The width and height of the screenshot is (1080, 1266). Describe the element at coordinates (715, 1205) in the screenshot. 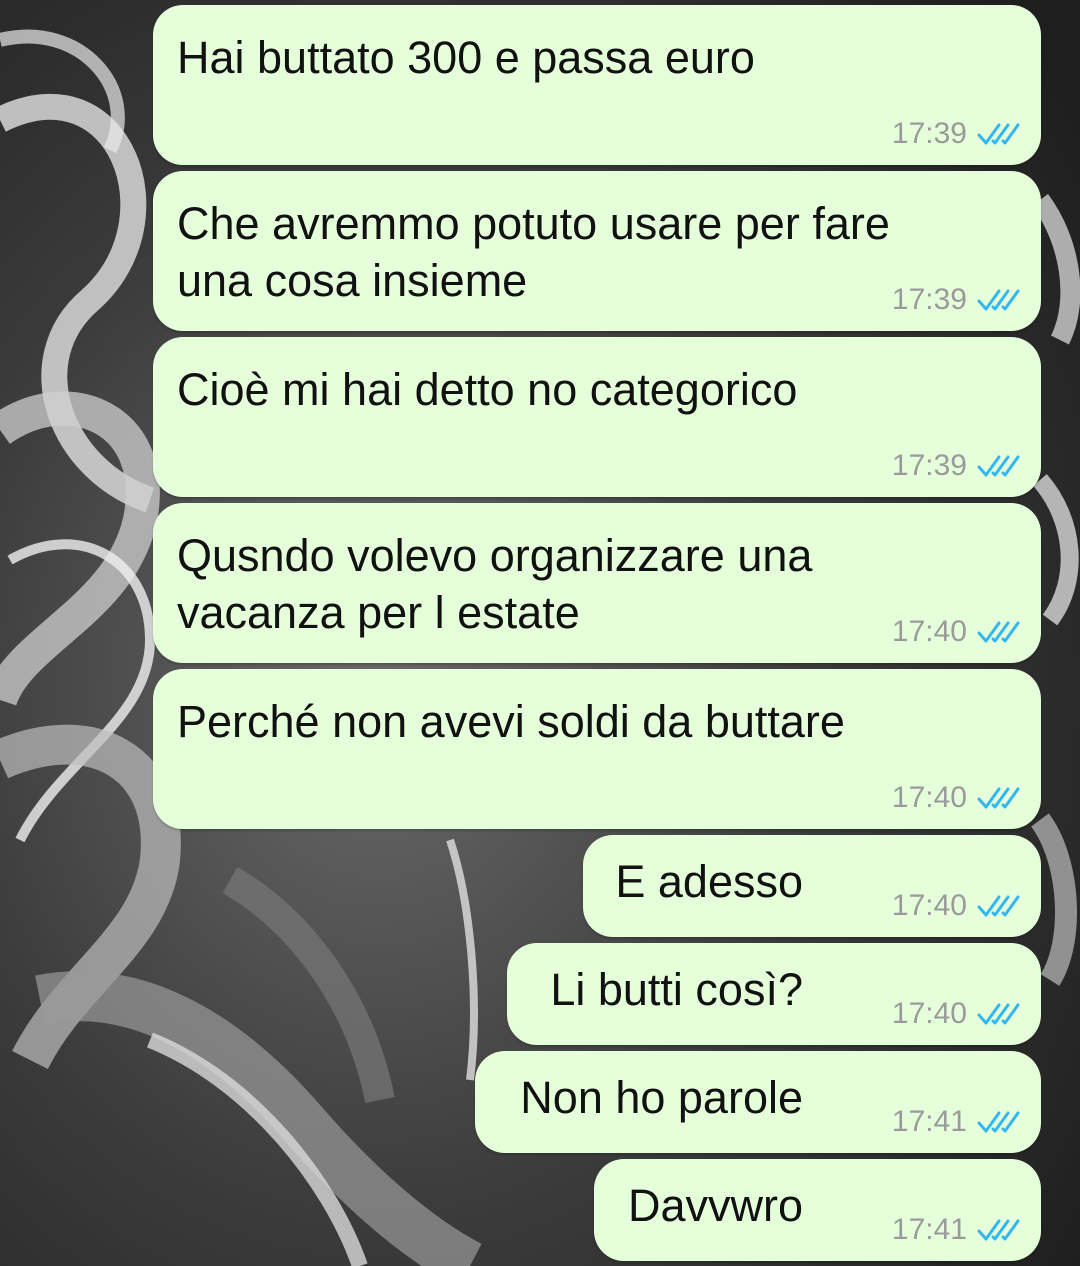

I see `message-text: Davvwro` at that location.